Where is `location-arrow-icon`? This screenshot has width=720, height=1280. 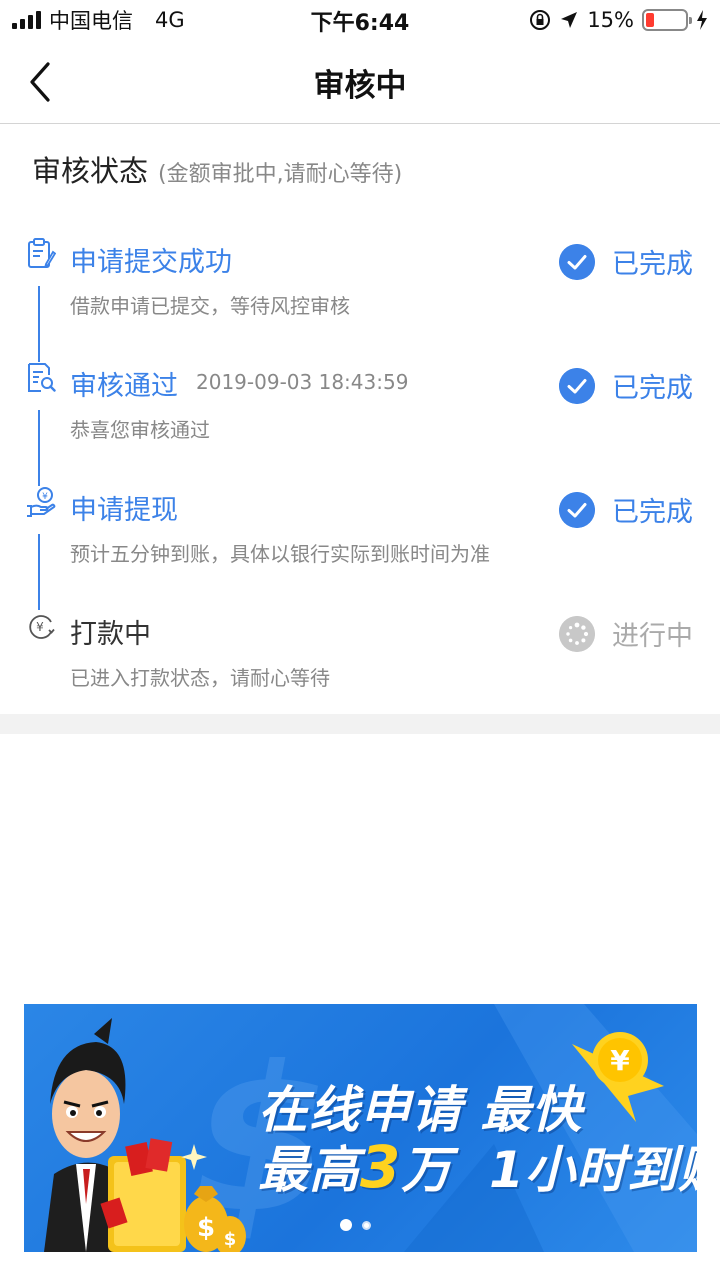
location-arrow-icon is located at coordinates (569, 20).